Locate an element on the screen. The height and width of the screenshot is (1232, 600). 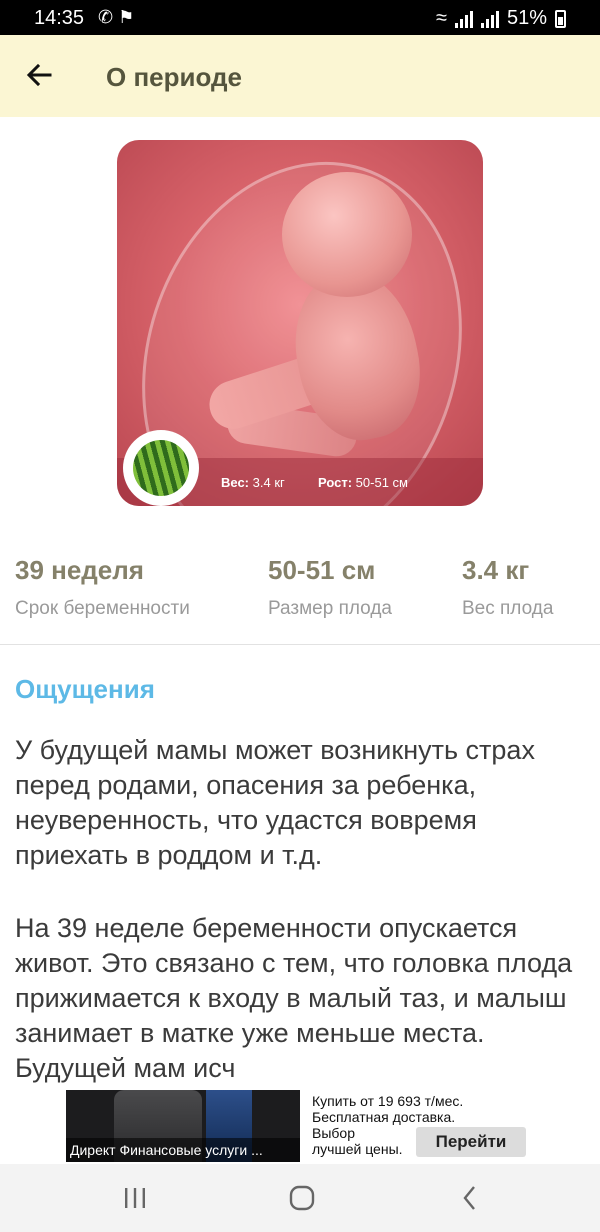
status-right: ≈ 51% is located at coordinates (501, 18).